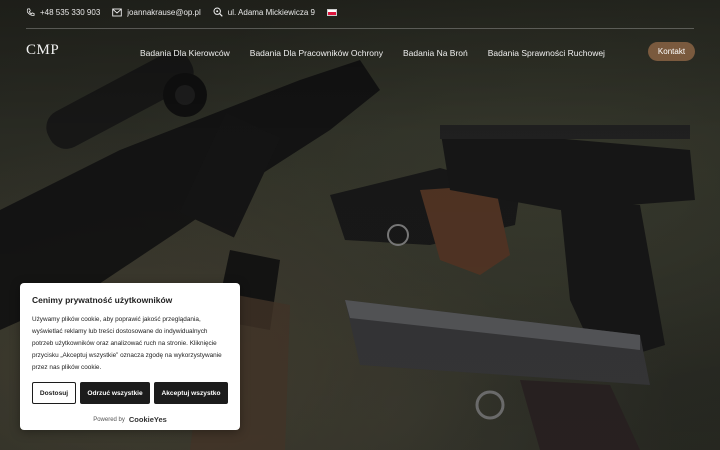 The width and height of the screenshot is (720, 450). Describe the element at coordinates (70, 12) in the screenshot. I see `phone-number: +48 535 330 903` at that location.